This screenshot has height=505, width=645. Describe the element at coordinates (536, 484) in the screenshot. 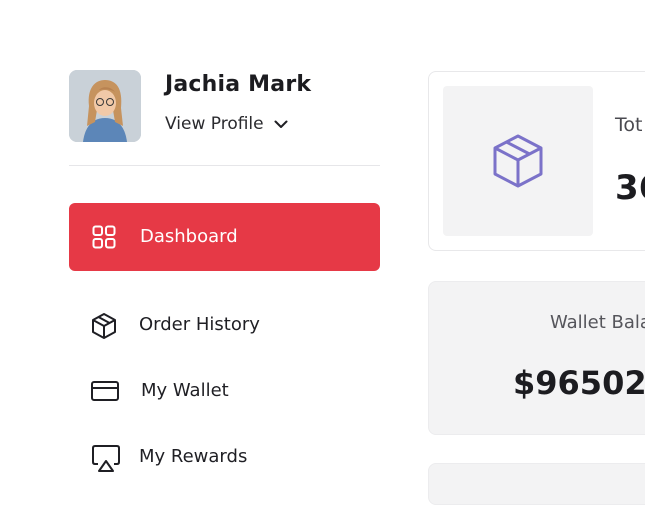

I see `stat-card` at that location.